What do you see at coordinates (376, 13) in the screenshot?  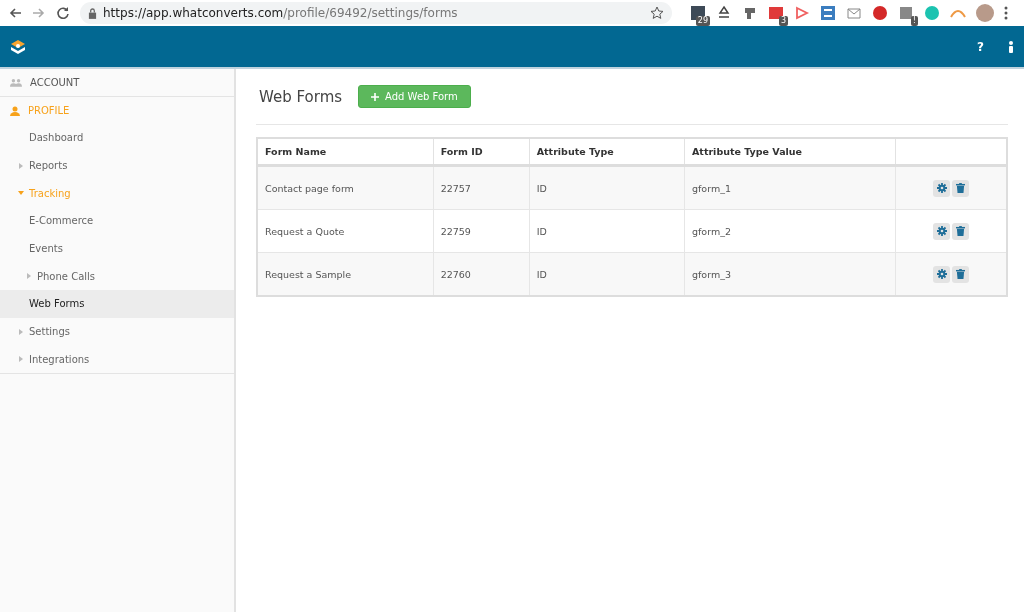 I see `address-bar: https://app.whatconverts.com/profile/69492/settings/forms` at bounding box center [376, 13].